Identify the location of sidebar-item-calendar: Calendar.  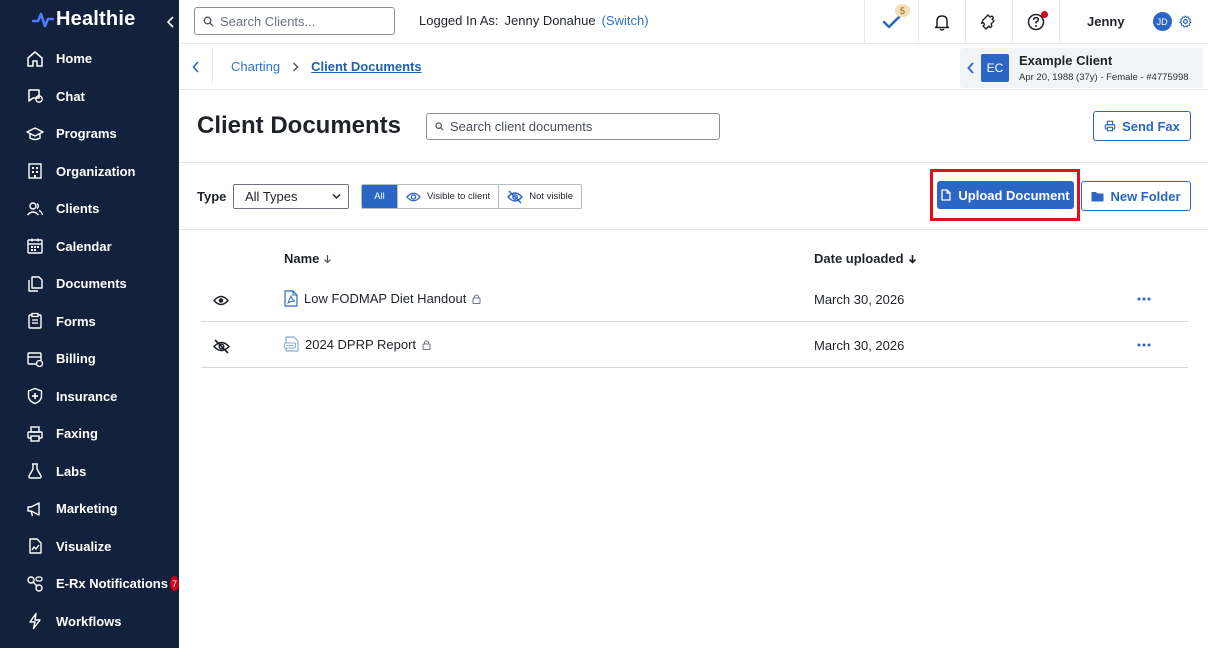
(89, 247).